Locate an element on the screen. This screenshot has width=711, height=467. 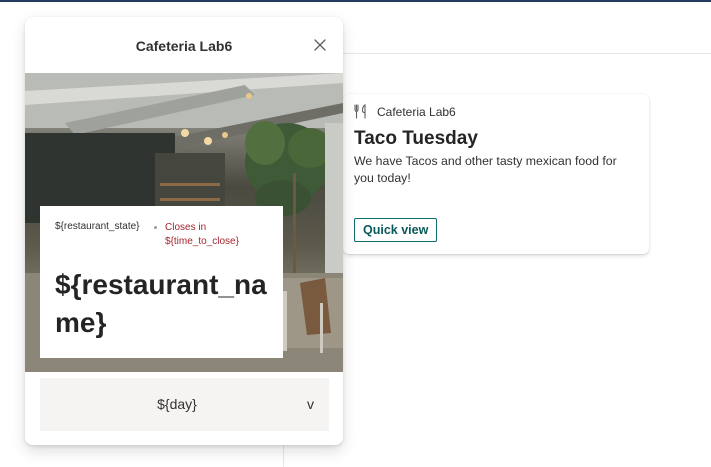
card-app-header: Cafeteria Lab6 is located at coordinates (405, 111).